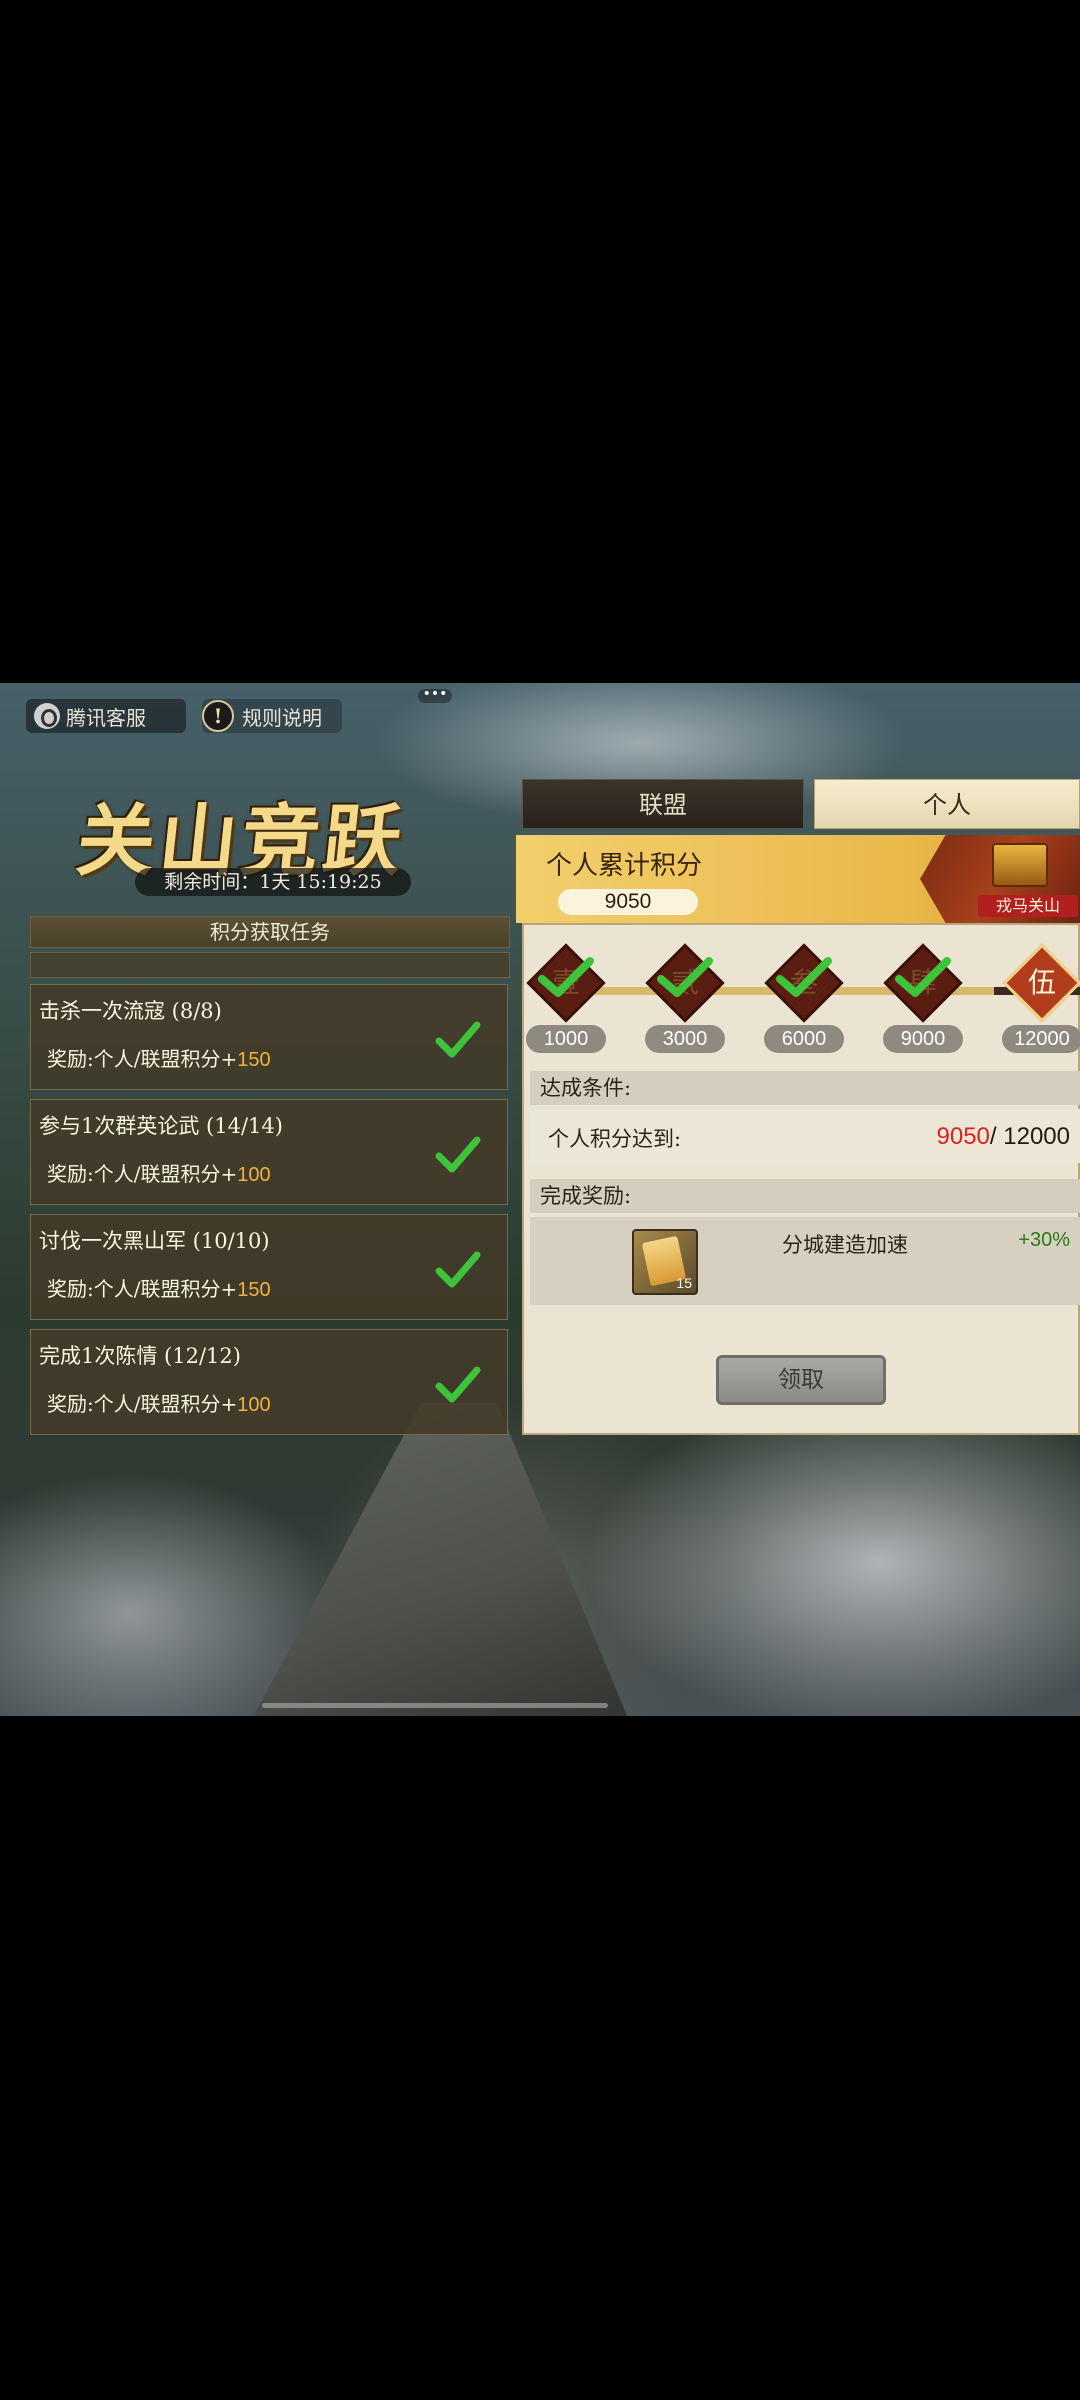 This screenshot has height=2400, width=1080. Describe the element at coordinates (140, 1356) in the screenshot. I see `task-title: 完成1次陈情 (12/12)` at that location.